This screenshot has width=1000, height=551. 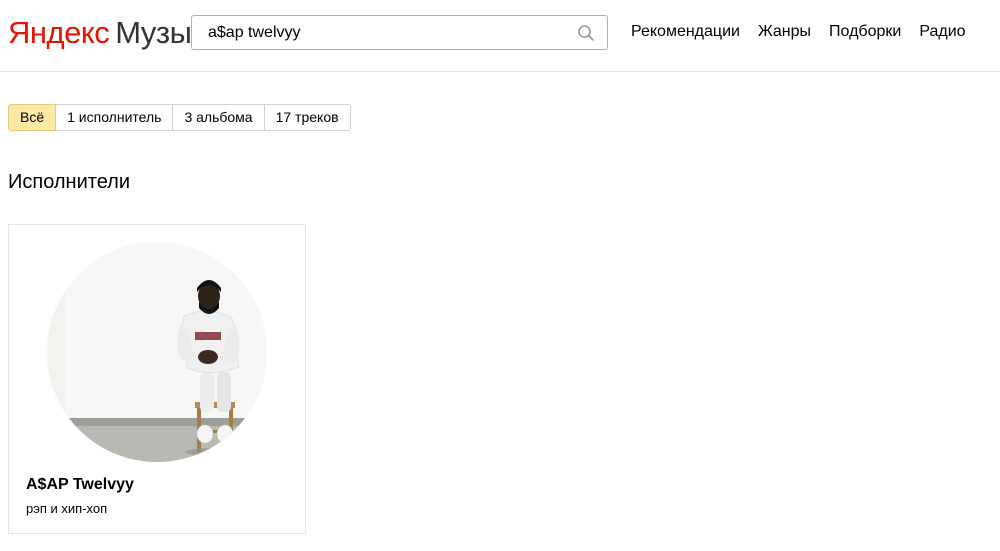 What do you see at coordinates (115, 33) in the screenshot?
I see `logo: Яндекс Музыка` at bounding box center [115, 33].